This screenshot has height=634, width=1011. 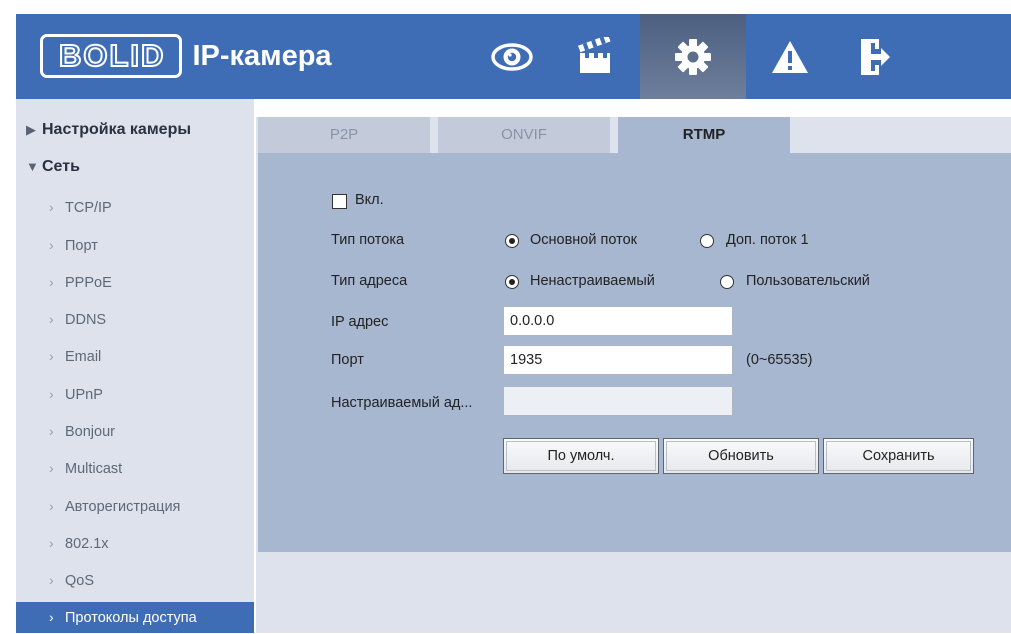 I want to click on sidebar-item-label: Multicast, so click(x=94, y=469).